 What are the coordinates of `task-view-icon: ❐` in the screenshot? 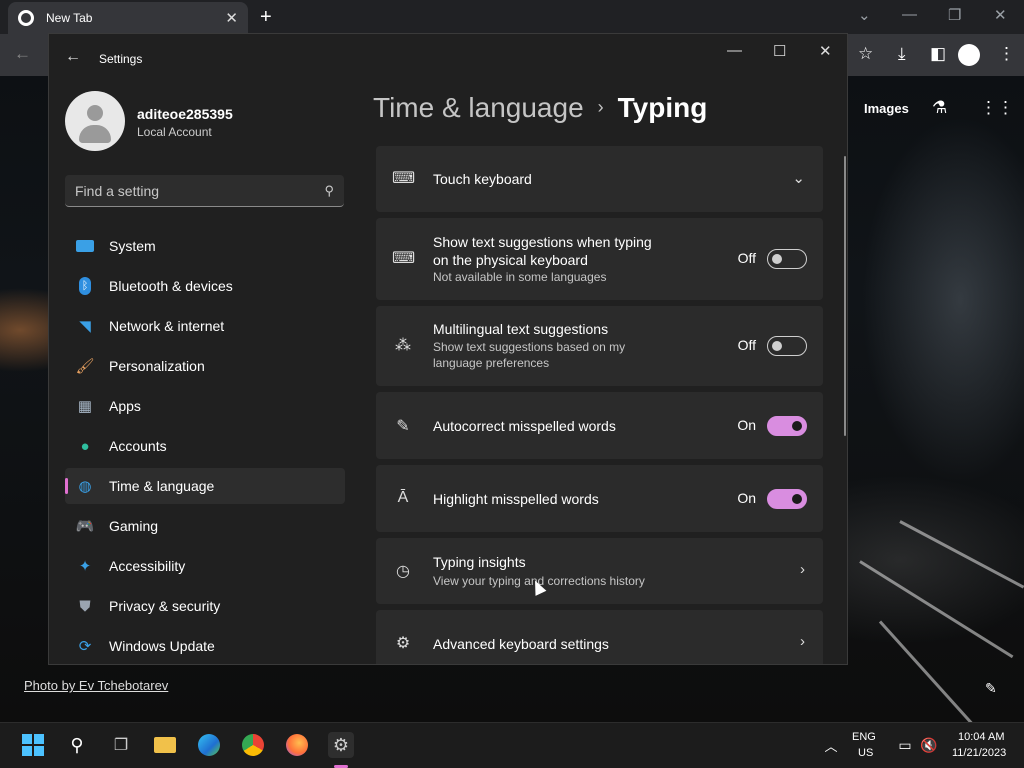 It's located at (121, 745).